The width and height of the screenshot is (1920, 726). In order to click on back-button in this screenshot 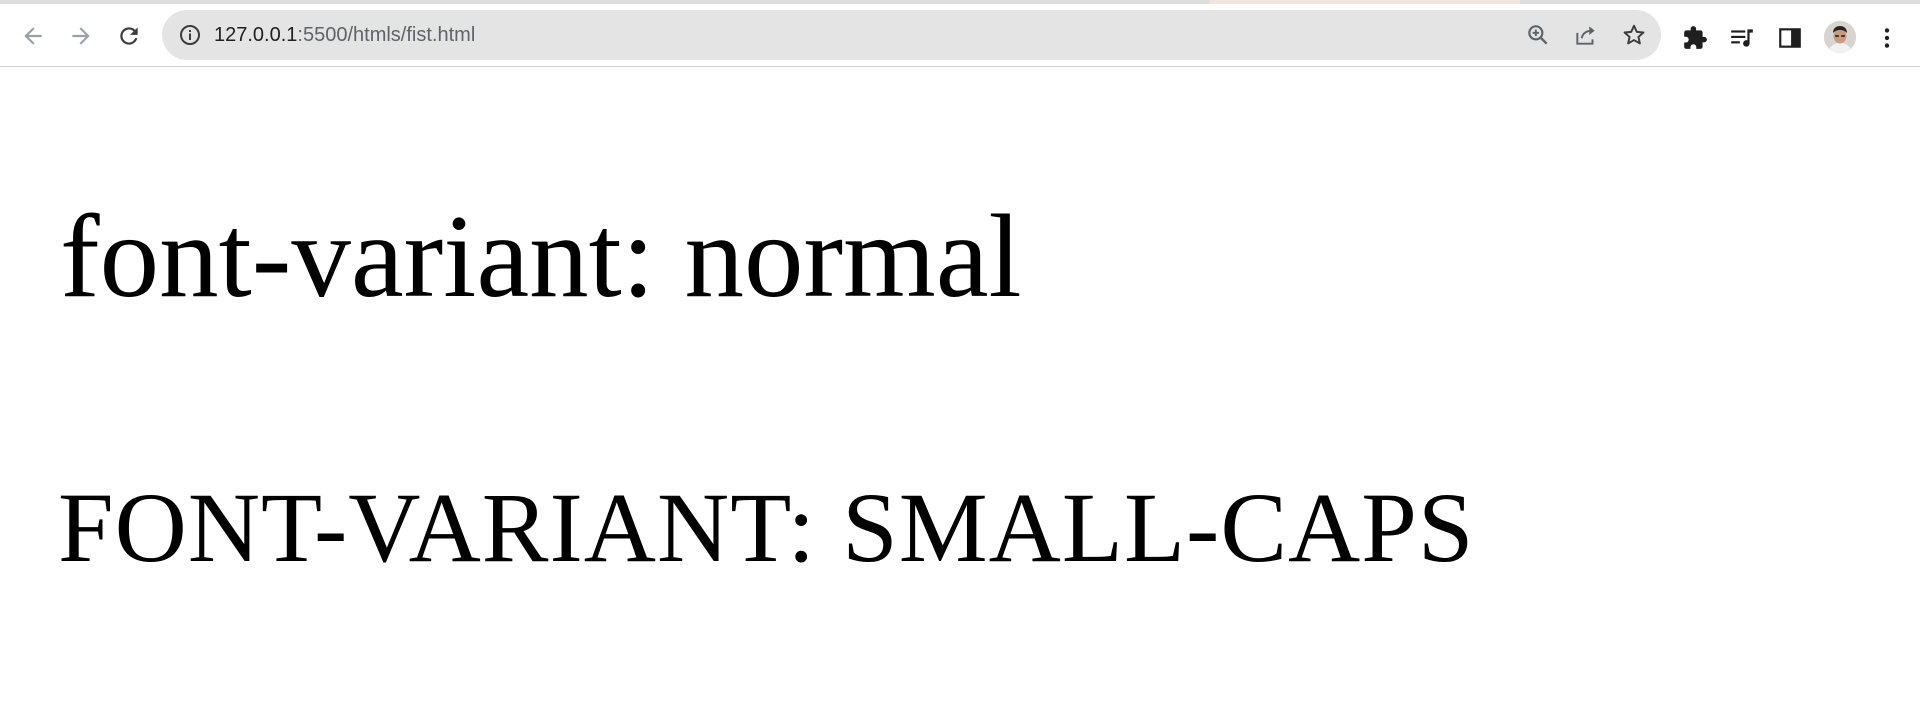, I will do `click(33, 36)`.